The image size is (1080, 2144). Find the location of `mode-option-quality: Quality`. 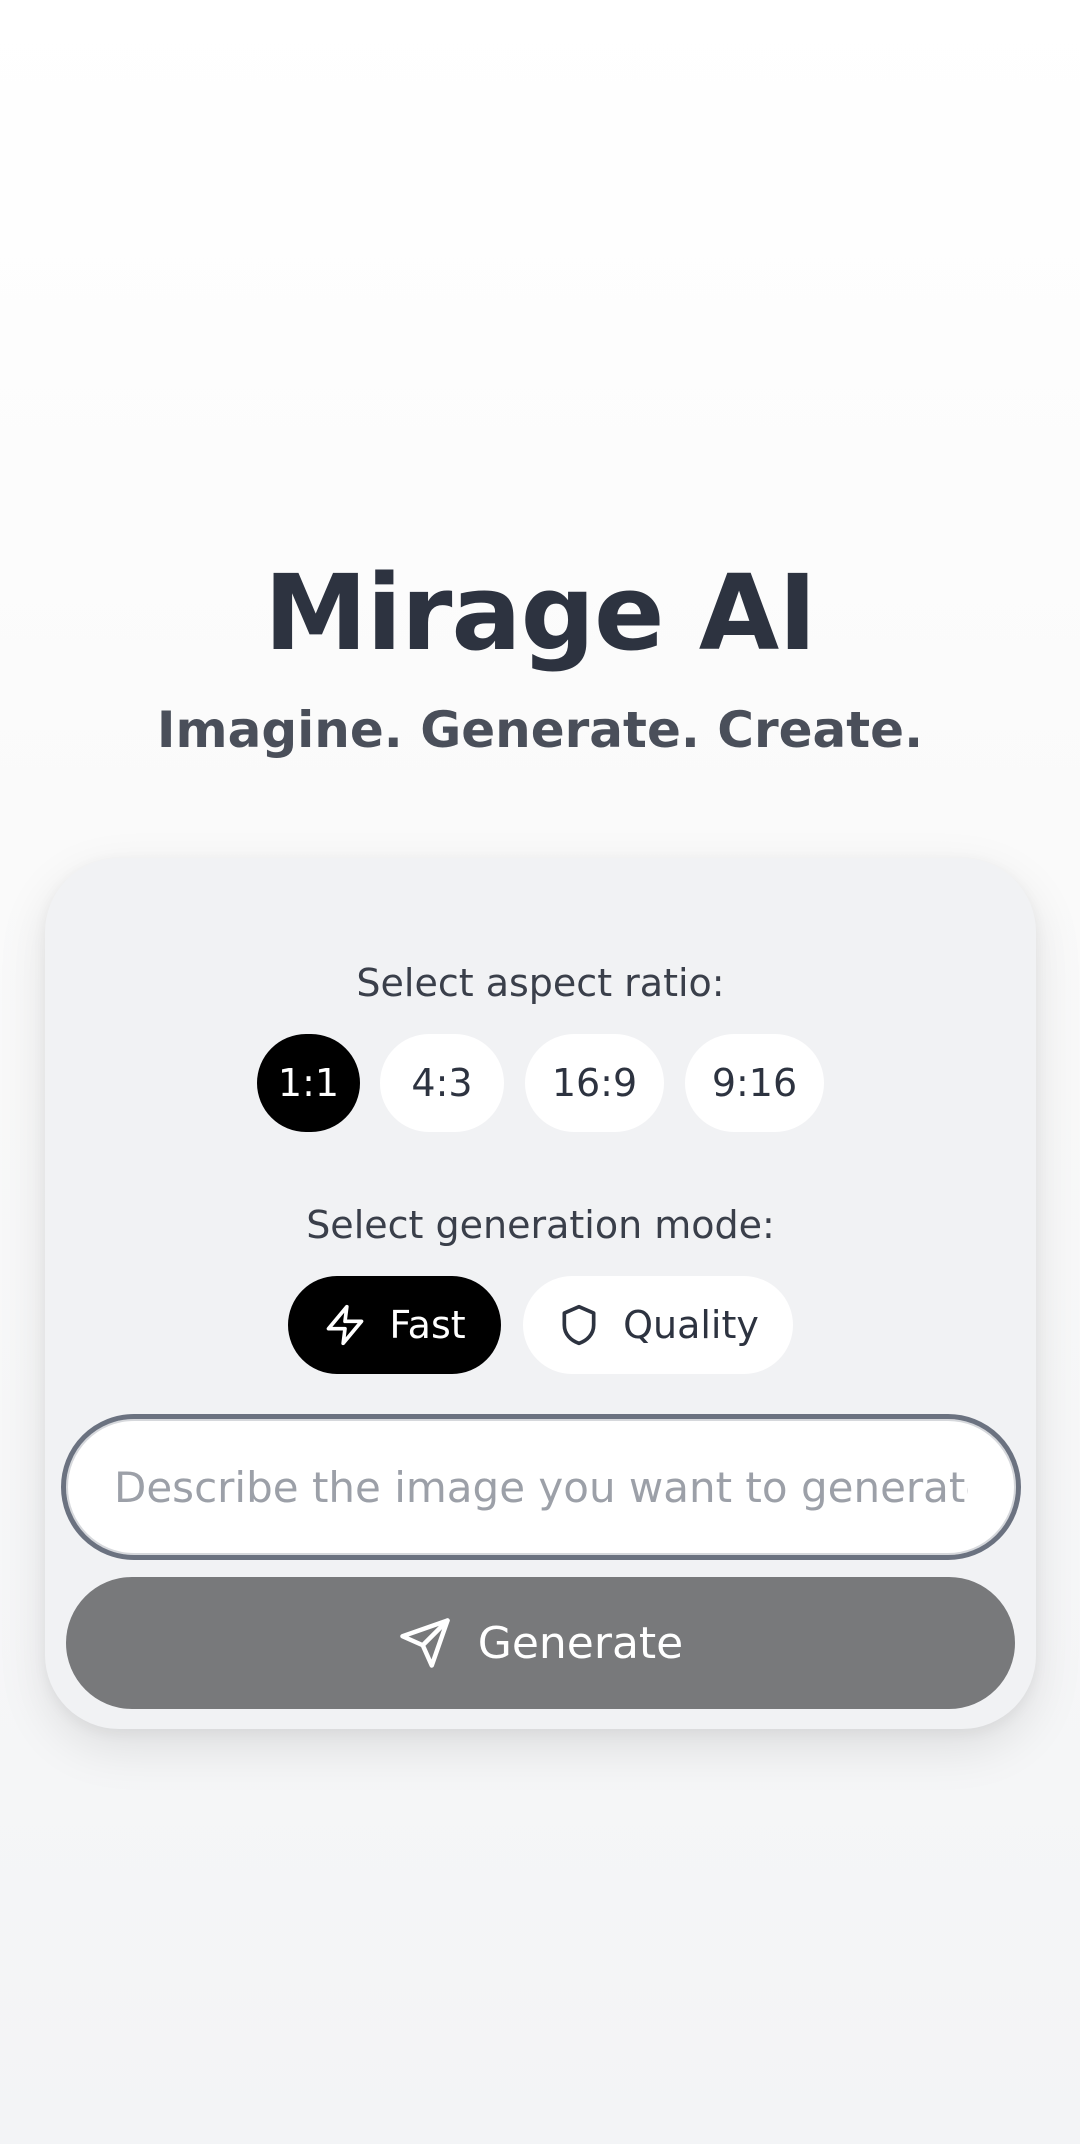

mode-option-quality: Quality is located at coordinates (658, 1325).